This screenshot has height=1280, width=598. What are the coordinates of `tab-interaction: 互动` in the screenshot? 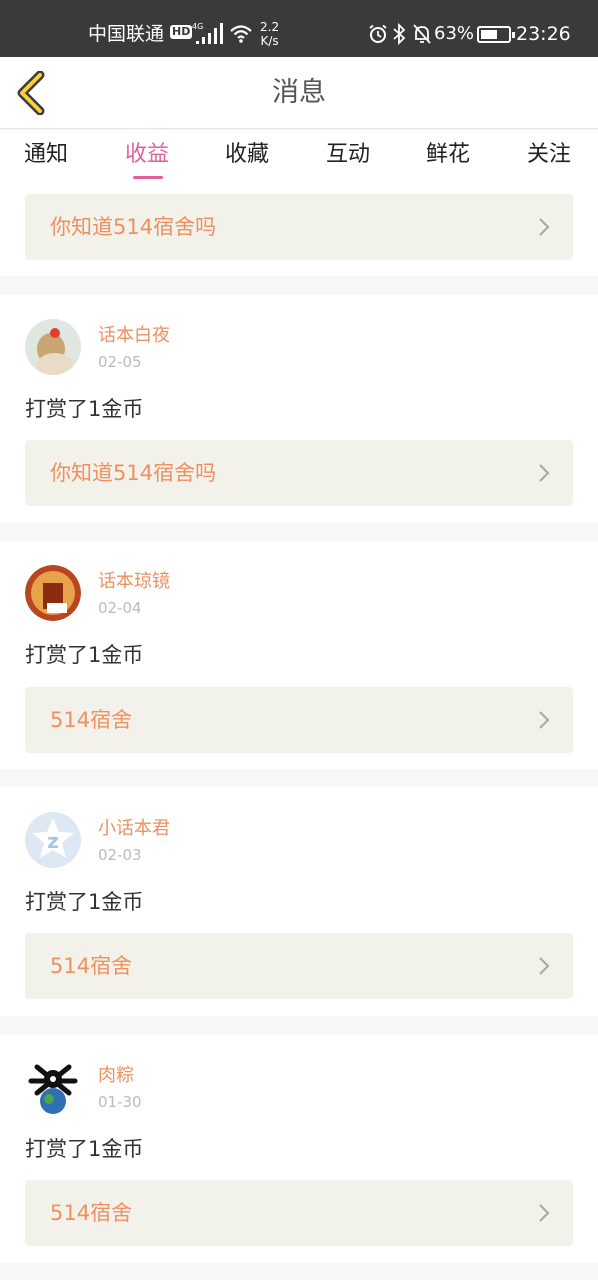 It's located at (348, 155).